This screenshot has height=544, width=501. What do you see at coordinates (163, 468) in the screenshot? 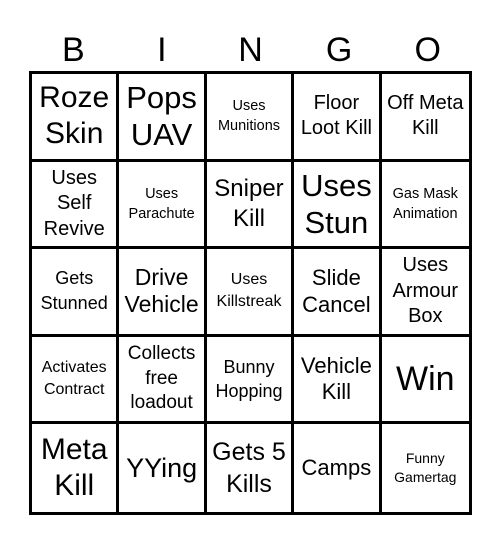
I see `bingo-cell: YYing` at bounding box center [163, 468].